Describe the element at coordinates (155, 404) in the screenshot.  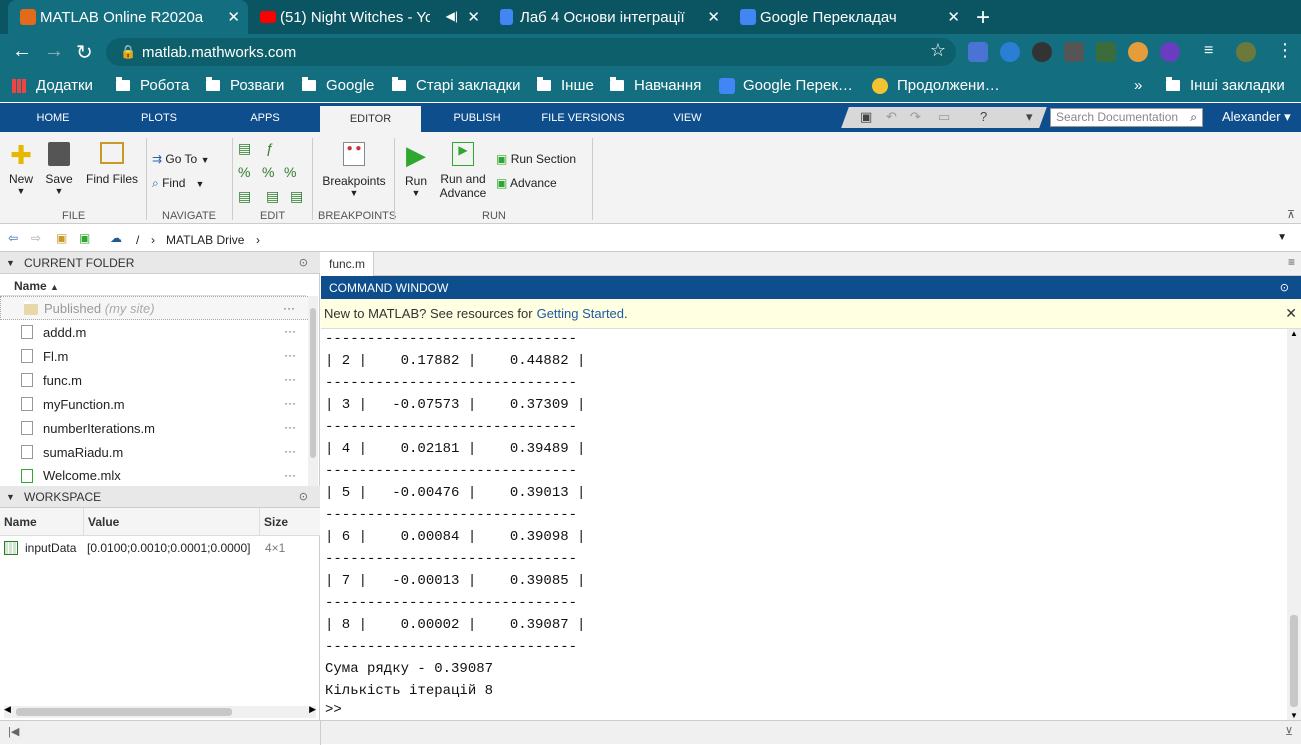
I see `list-item: myFunction.m ···` at that location.